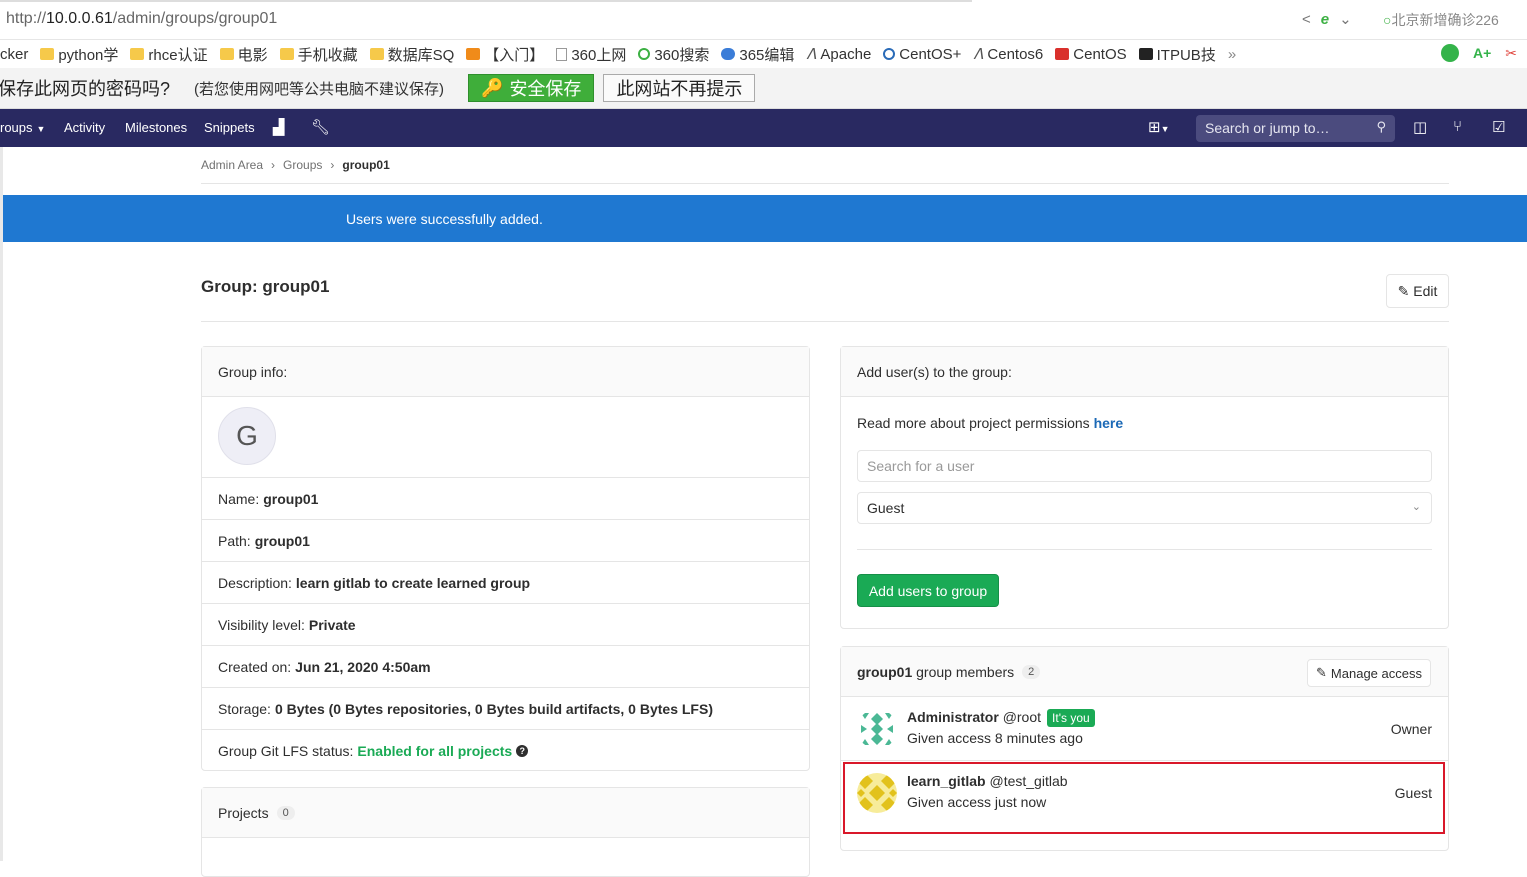  What do you see at coordinates (85, 89) in the screenshot?
I see `save-password-question: 保存此网页的密码吗?` at bounding box center [85, 89].